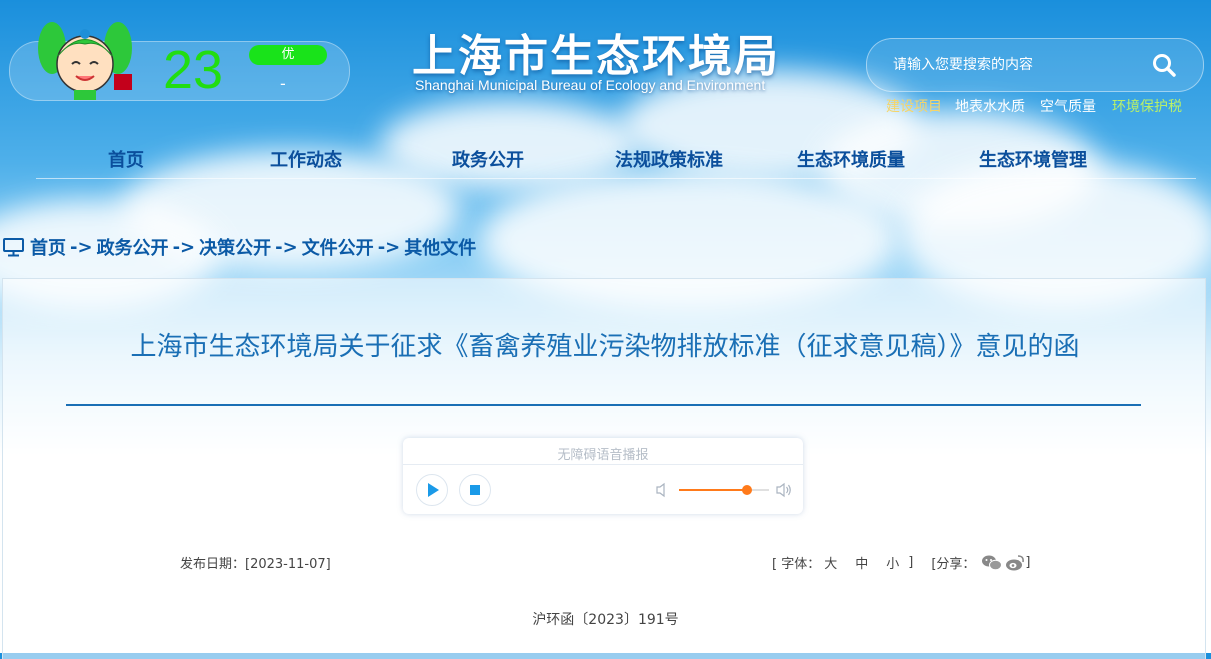 The height and width of the screenshot is (659, 1211). I want to click on font-size-label: [ 字体：, so click(796, 564).